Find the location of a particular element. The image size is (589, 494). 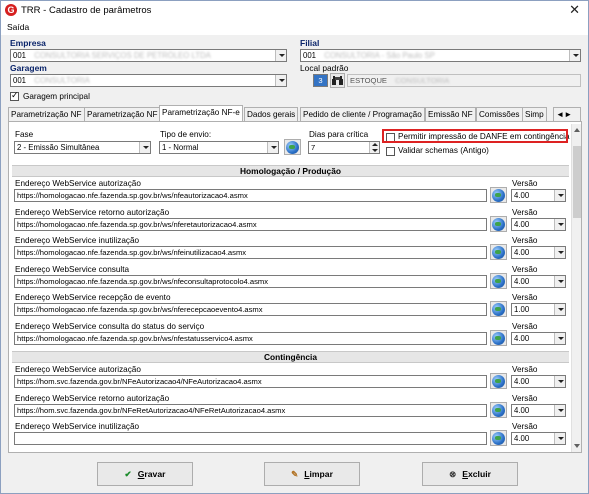

garagem-select: 001 CONSULTORIA is located at coordinates (148, 80).